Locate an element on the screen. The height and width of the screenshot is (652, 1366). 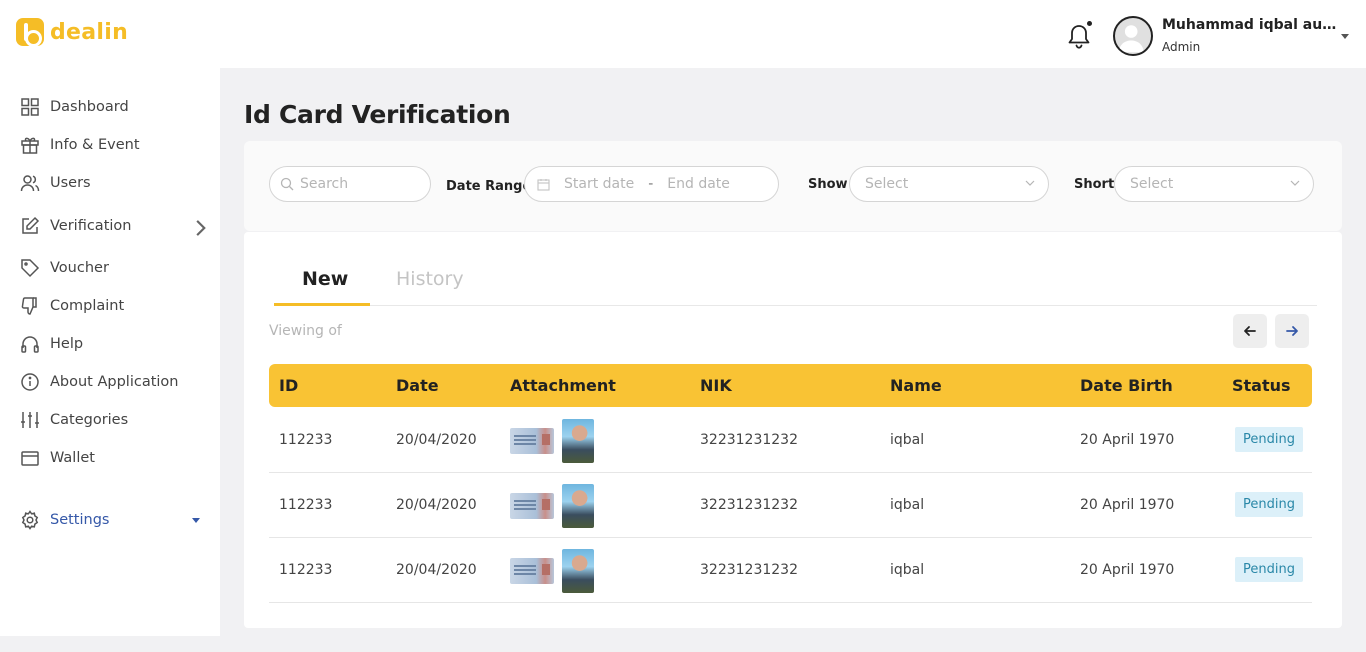
column-header-date: Date is located at coordinates (417, 385).